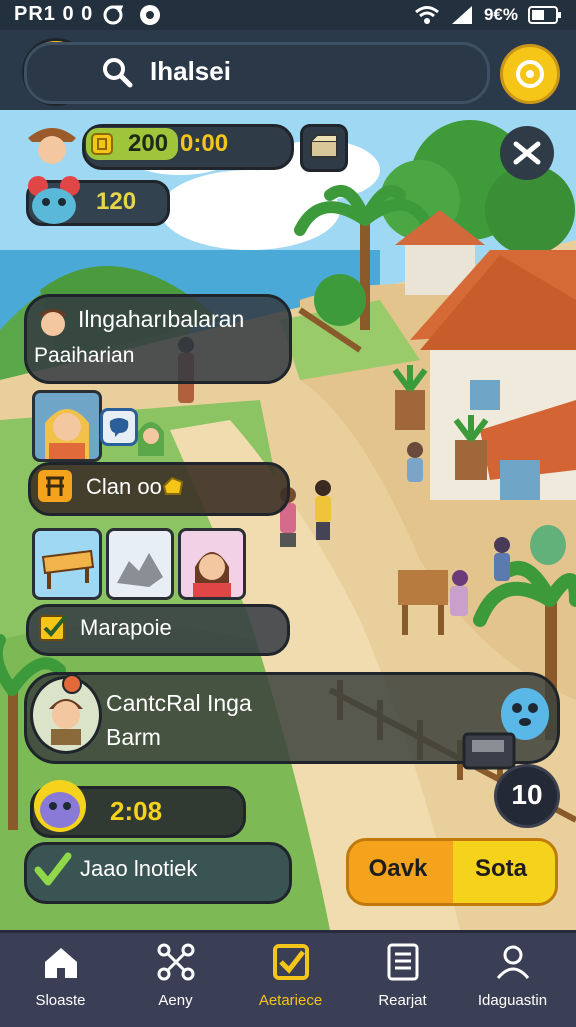 The image size is (576, 1027). I want to click on quest-npc-avatar, so click(53, 320).